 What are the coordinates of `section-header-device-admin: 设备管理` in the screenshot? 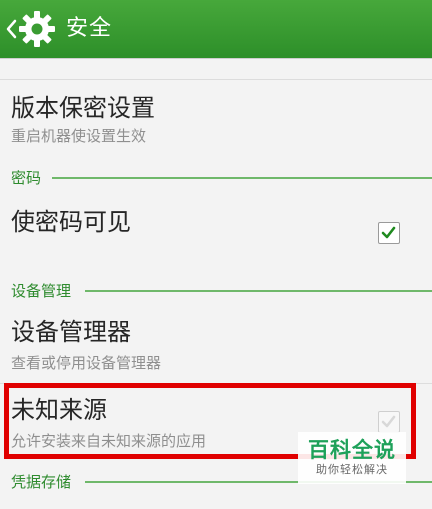 It's located at (216, 291).